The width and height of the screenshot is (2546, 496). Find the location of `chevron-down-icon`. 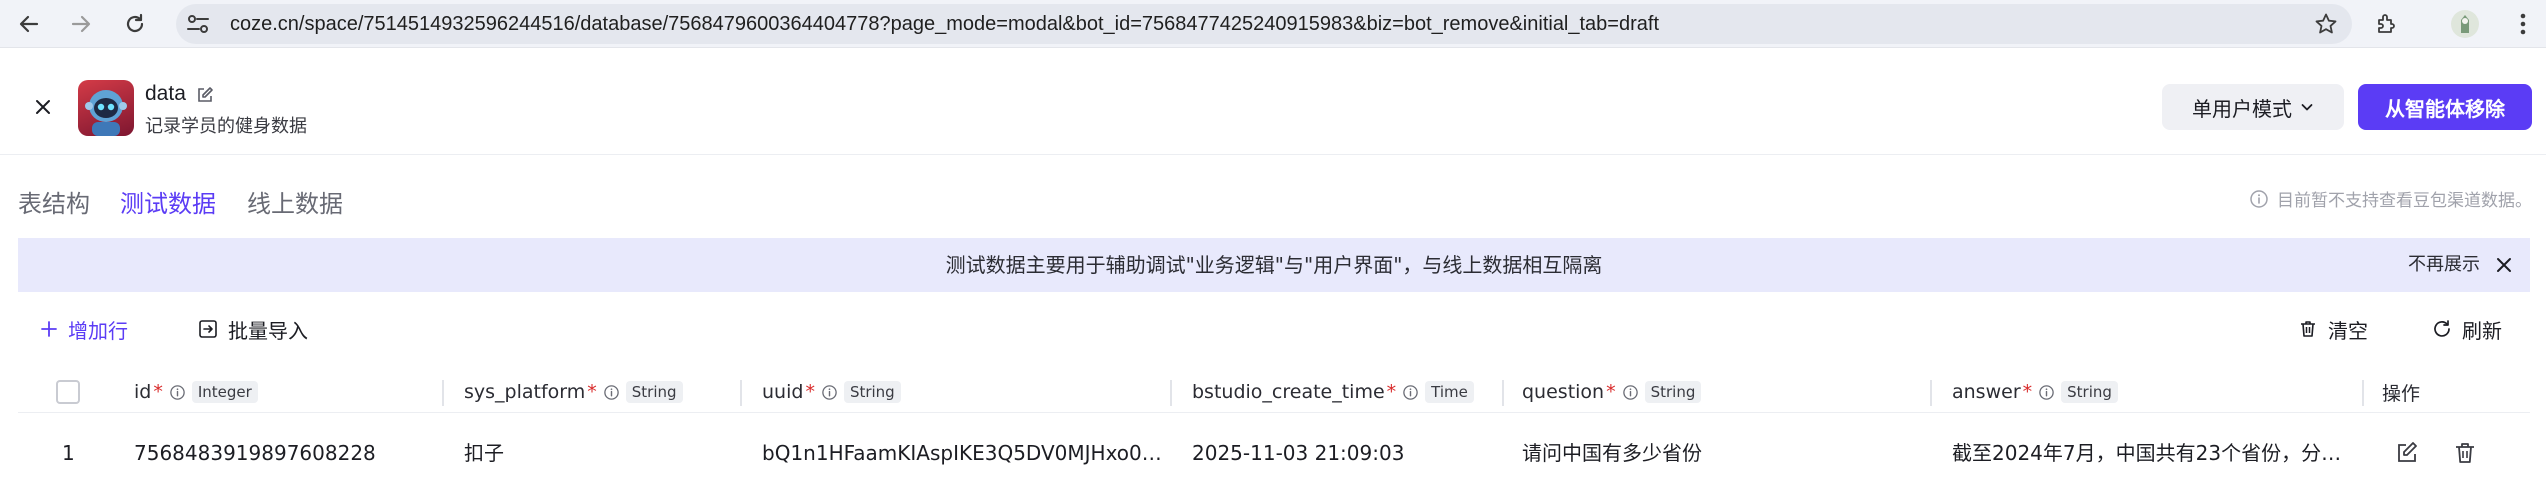

chevron-down-icon is located at coordinates (2307, 107).